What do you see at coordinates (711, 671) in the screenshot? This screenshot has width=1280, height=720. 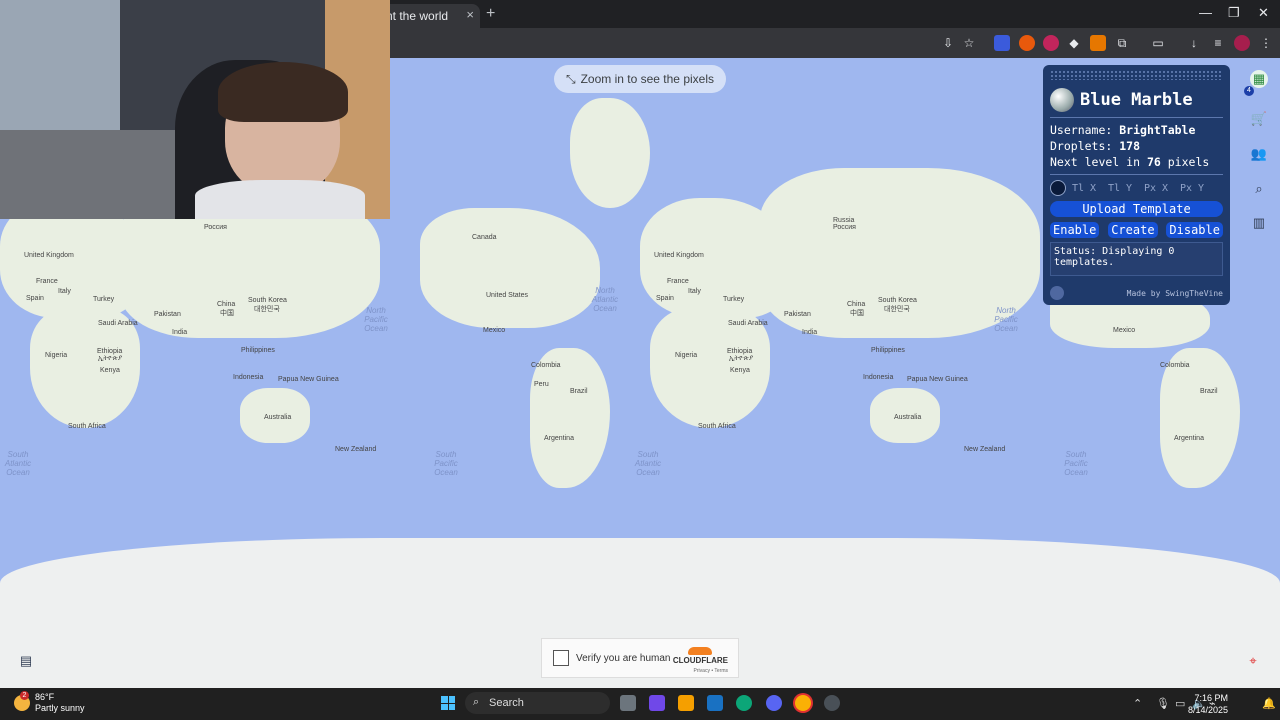 I see `captcha-links: Privacy • Terms` at bounding box center [711, 671].